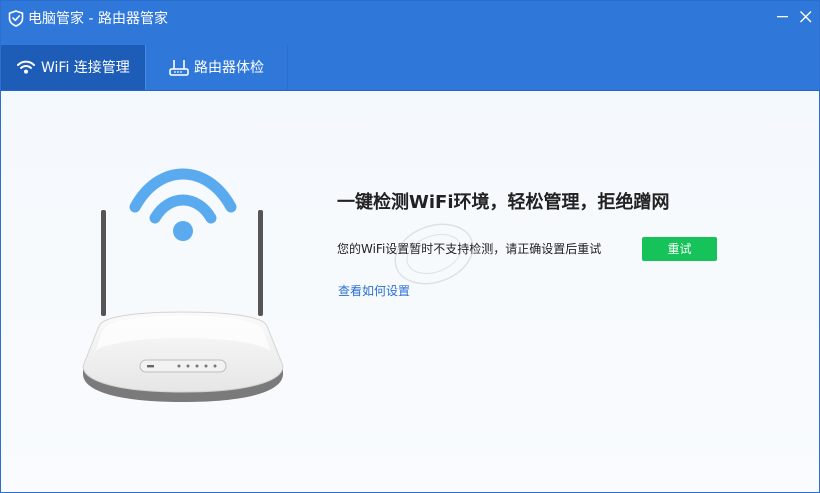 This screenshot has height=493, width=820. Describe the element at coordinates (26, 67) in the screenshot. I see `wifi-icon` at that location.